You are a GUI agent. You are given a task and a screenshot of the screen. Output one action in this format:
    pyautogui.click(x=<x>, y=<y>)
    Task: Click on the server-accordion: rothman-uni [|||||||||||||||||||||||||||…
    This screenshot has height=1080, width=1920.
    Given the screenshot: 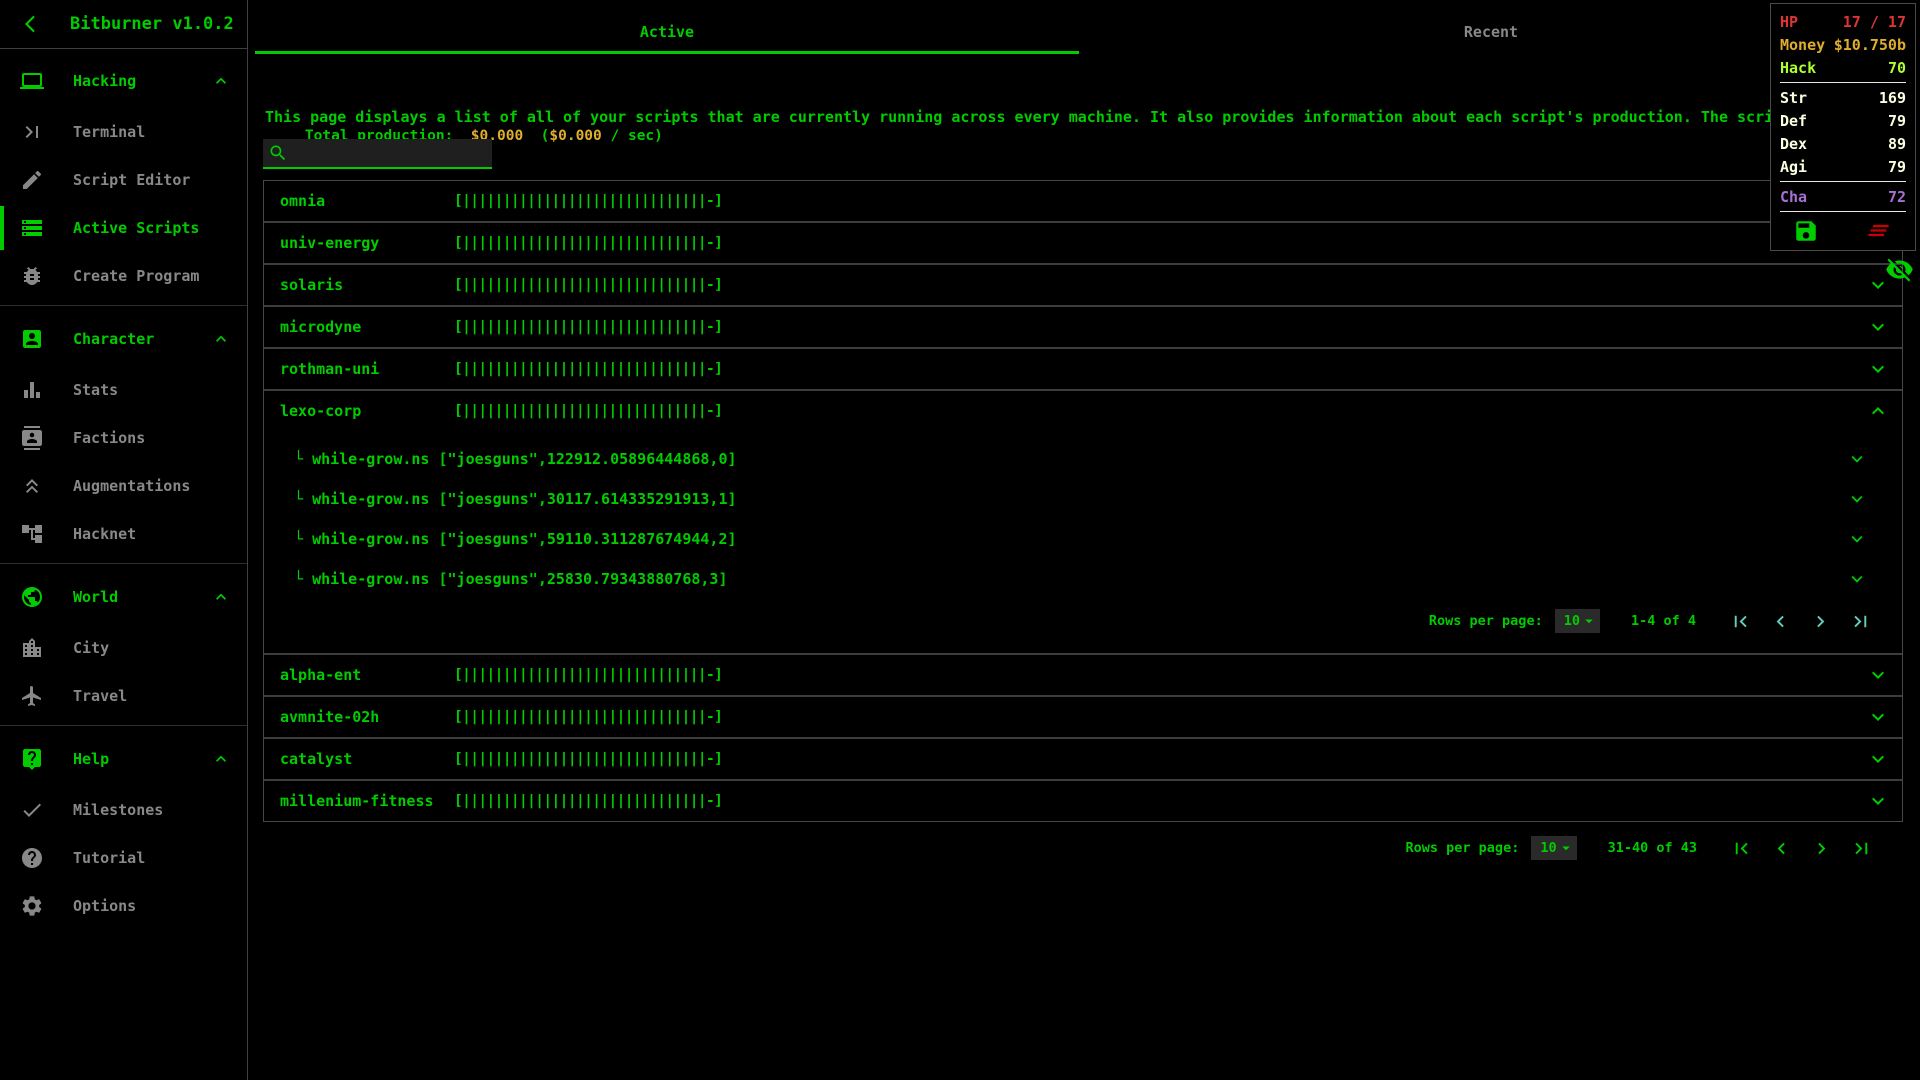 What is the action you would take?
    pyautogui.click(x=1083, y=370)
    